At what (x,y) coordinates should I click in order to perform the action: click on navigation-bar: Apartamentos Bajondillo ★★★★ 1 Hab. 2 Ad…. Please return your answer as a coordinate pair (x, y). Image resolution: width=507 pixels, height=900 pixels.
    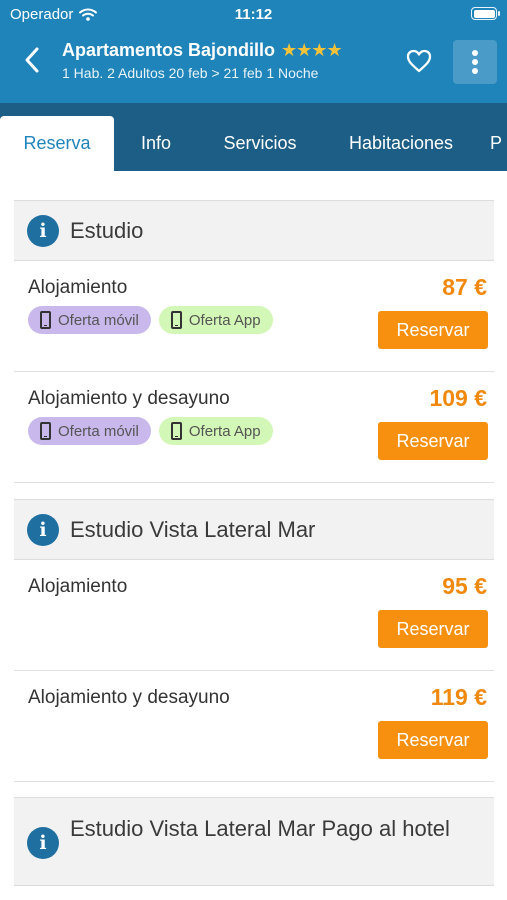
    Looking at the image, I should click on (253, 65).